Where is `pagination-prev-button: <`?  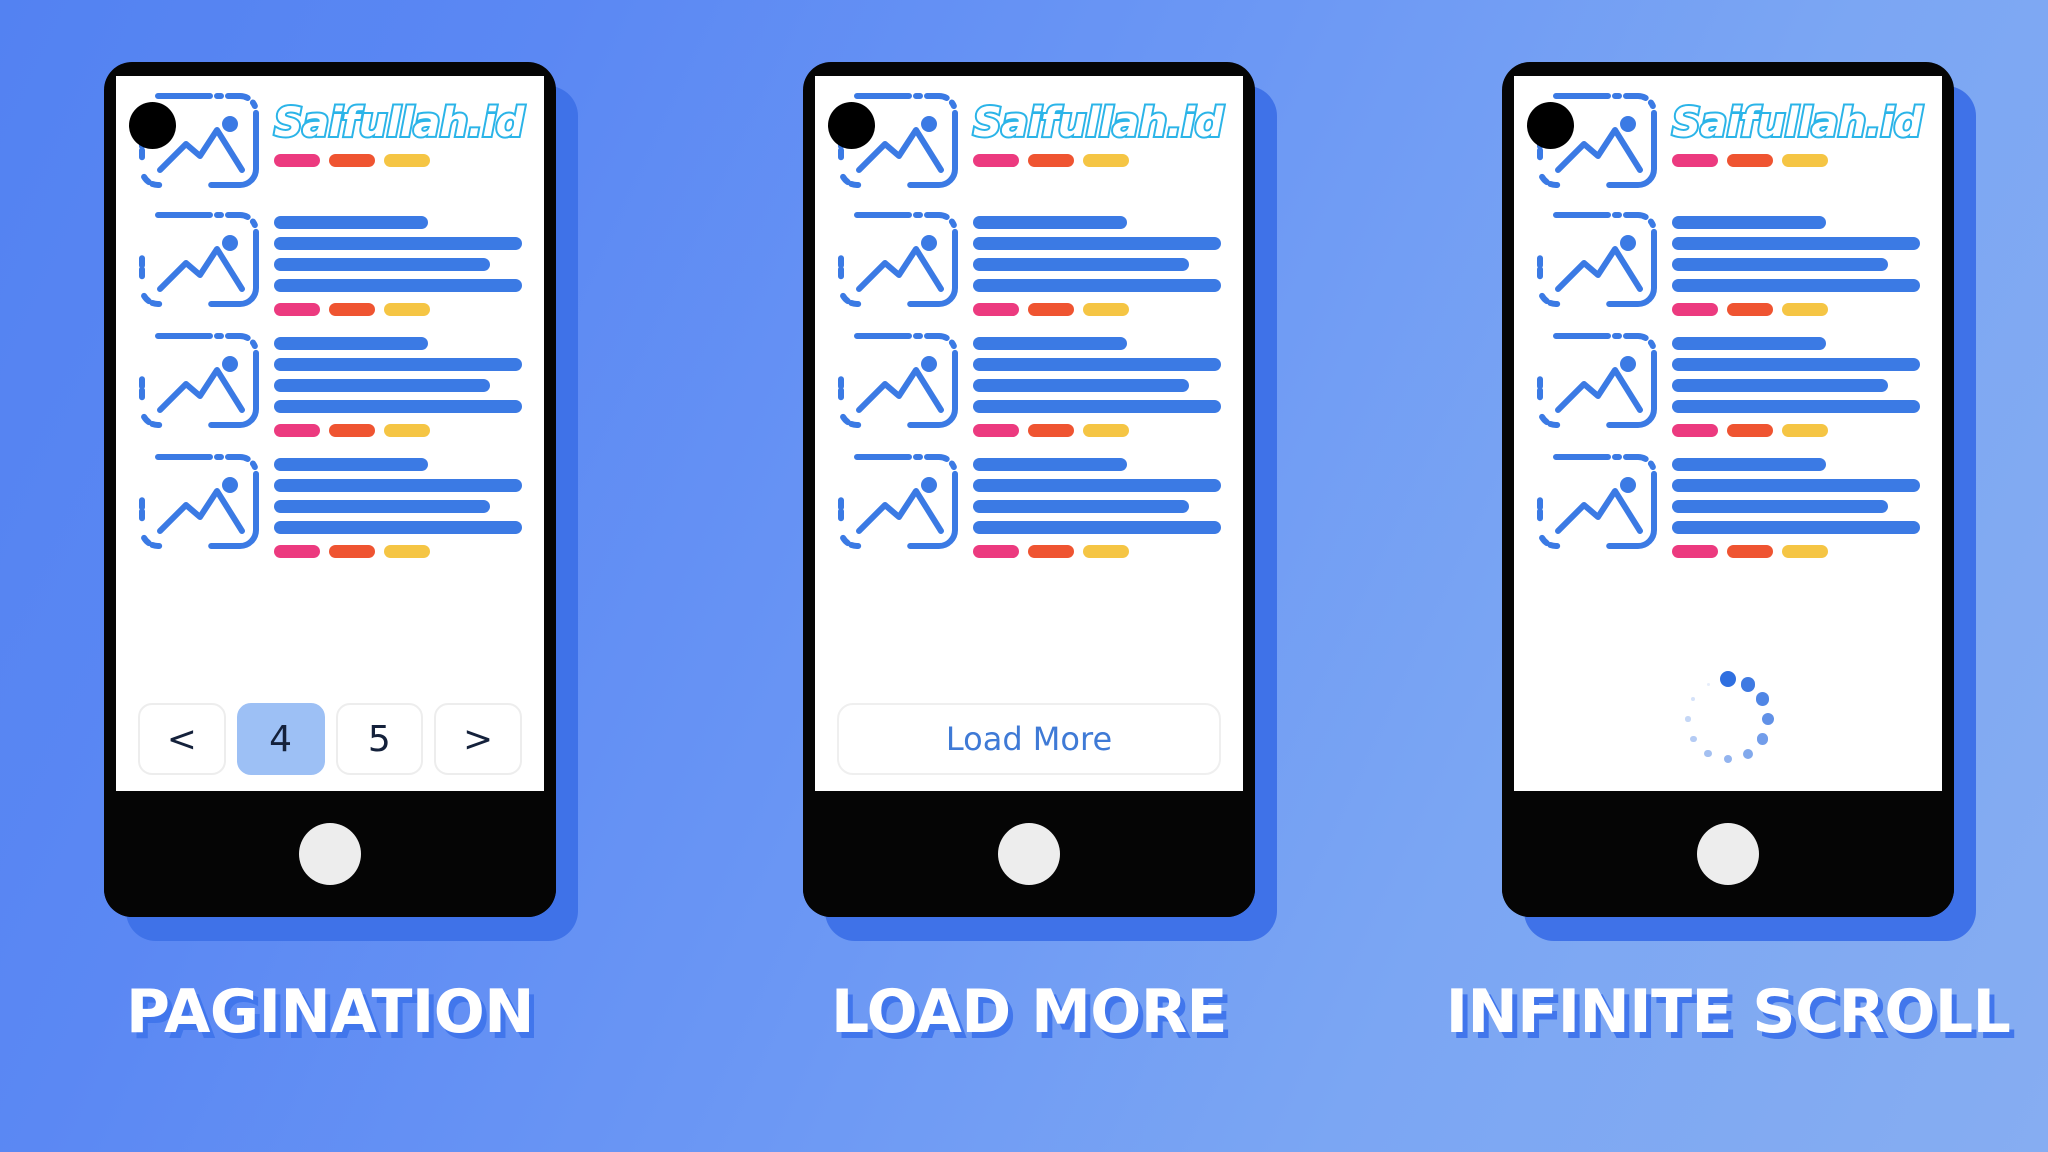
pagination-prev-button: < is located at coordinates (182, 739).